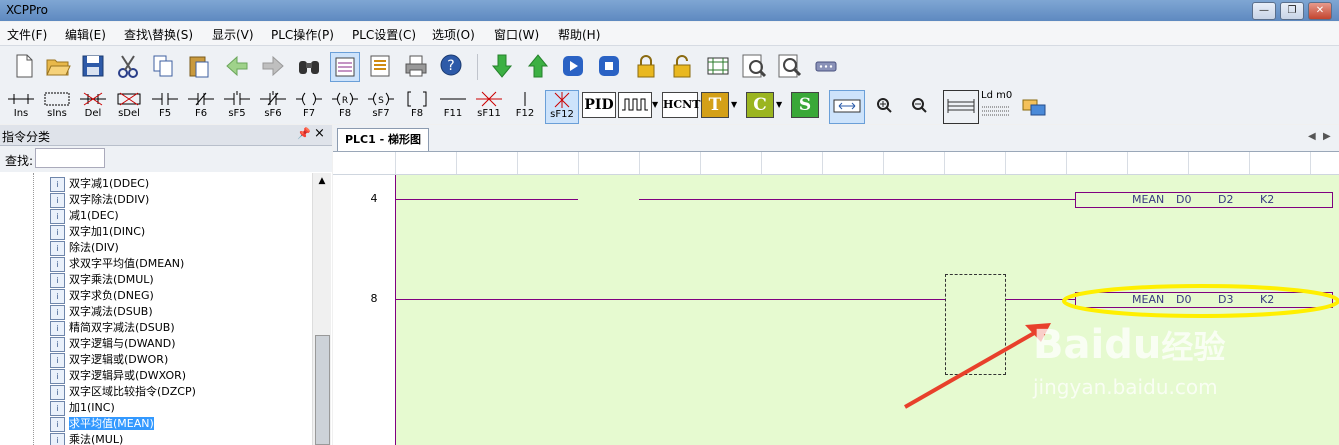  I want to click on search-input, so click(70, 158).